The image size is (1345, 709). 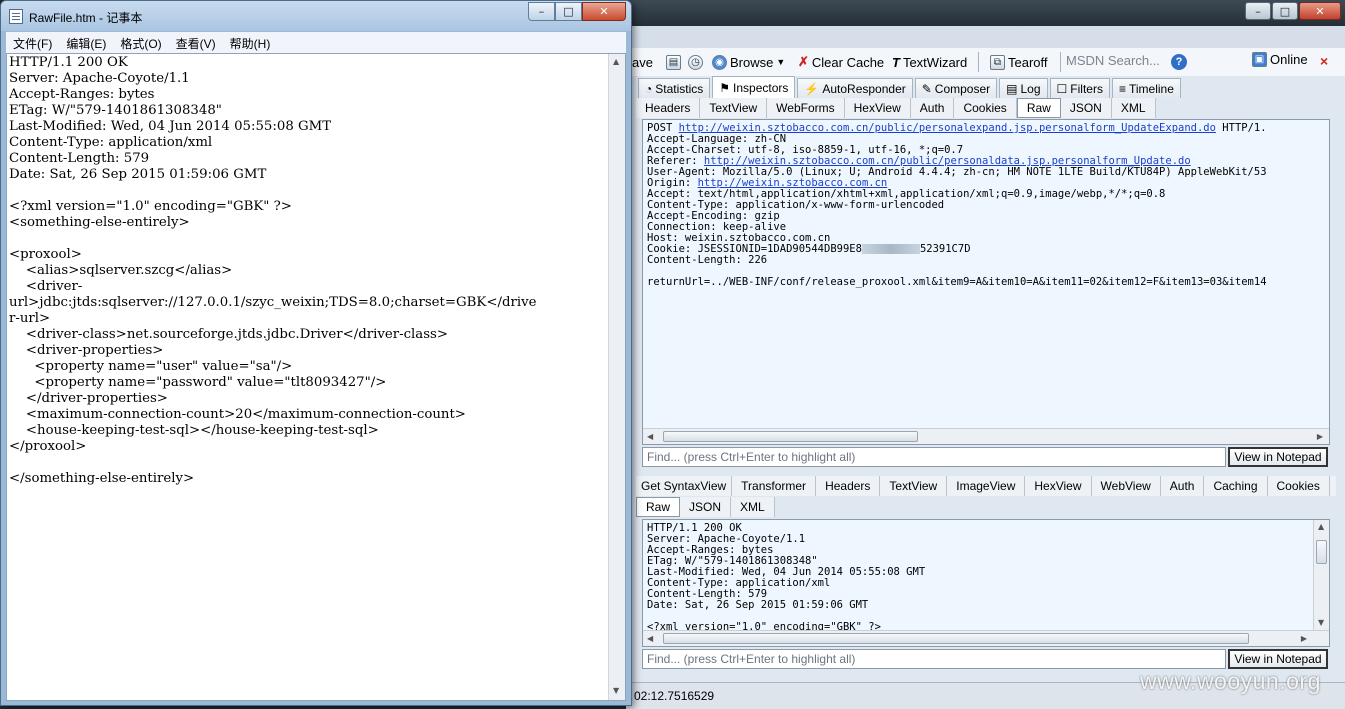 I want to click on clear-cache-button: ✗ Clear Cache, so click(x=841, y=62).